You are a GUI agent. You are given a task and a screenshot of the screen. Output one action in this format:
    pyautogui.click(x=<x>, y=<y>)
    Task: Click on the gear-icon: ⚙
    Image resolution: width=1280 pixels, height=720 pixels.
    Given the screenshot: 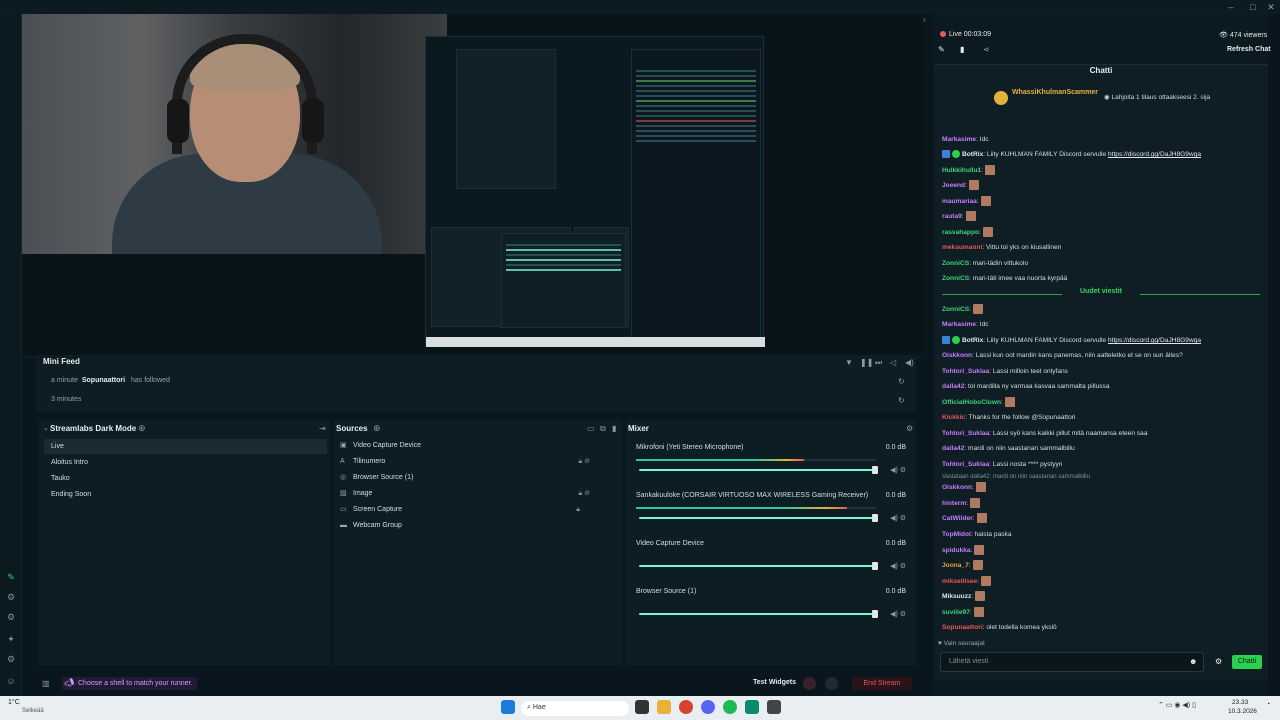 What is the action you would take?
    pyautogui.click(x=11, y=659)
    